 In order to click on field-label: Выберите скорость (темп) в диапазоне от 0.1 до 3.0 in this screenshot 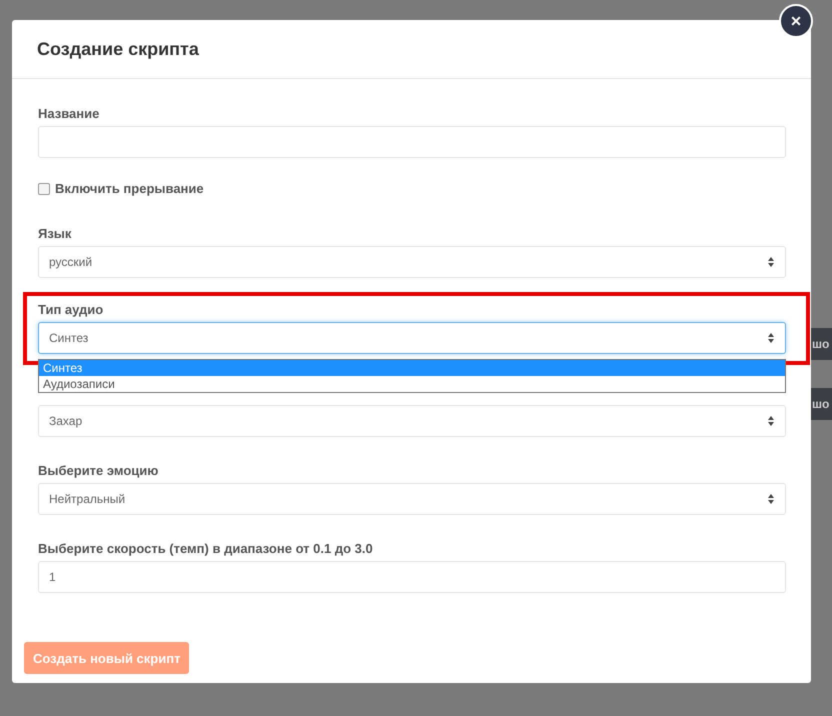, I will do `click(206, 548)`.